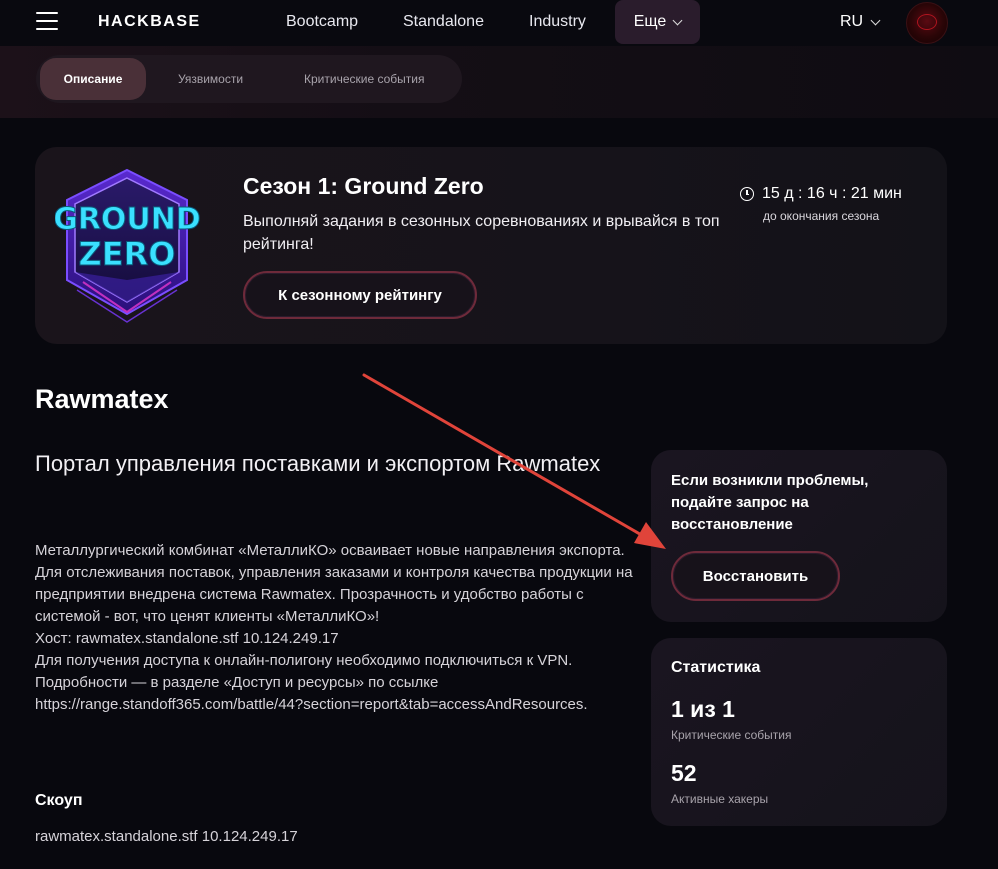 Image resolution: width=998 pixels, height=869 pixels. I want to click on language-selector: RU, so click(860, 22).